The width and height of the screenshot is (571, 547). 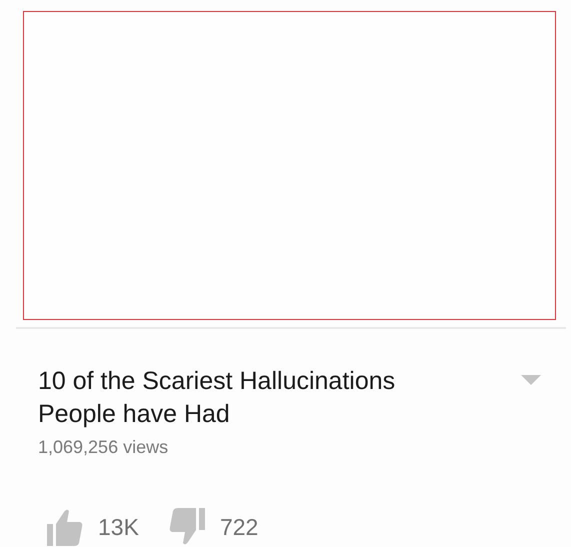 I want to click on thumbs-down-icon, so click(x=186, y=527).